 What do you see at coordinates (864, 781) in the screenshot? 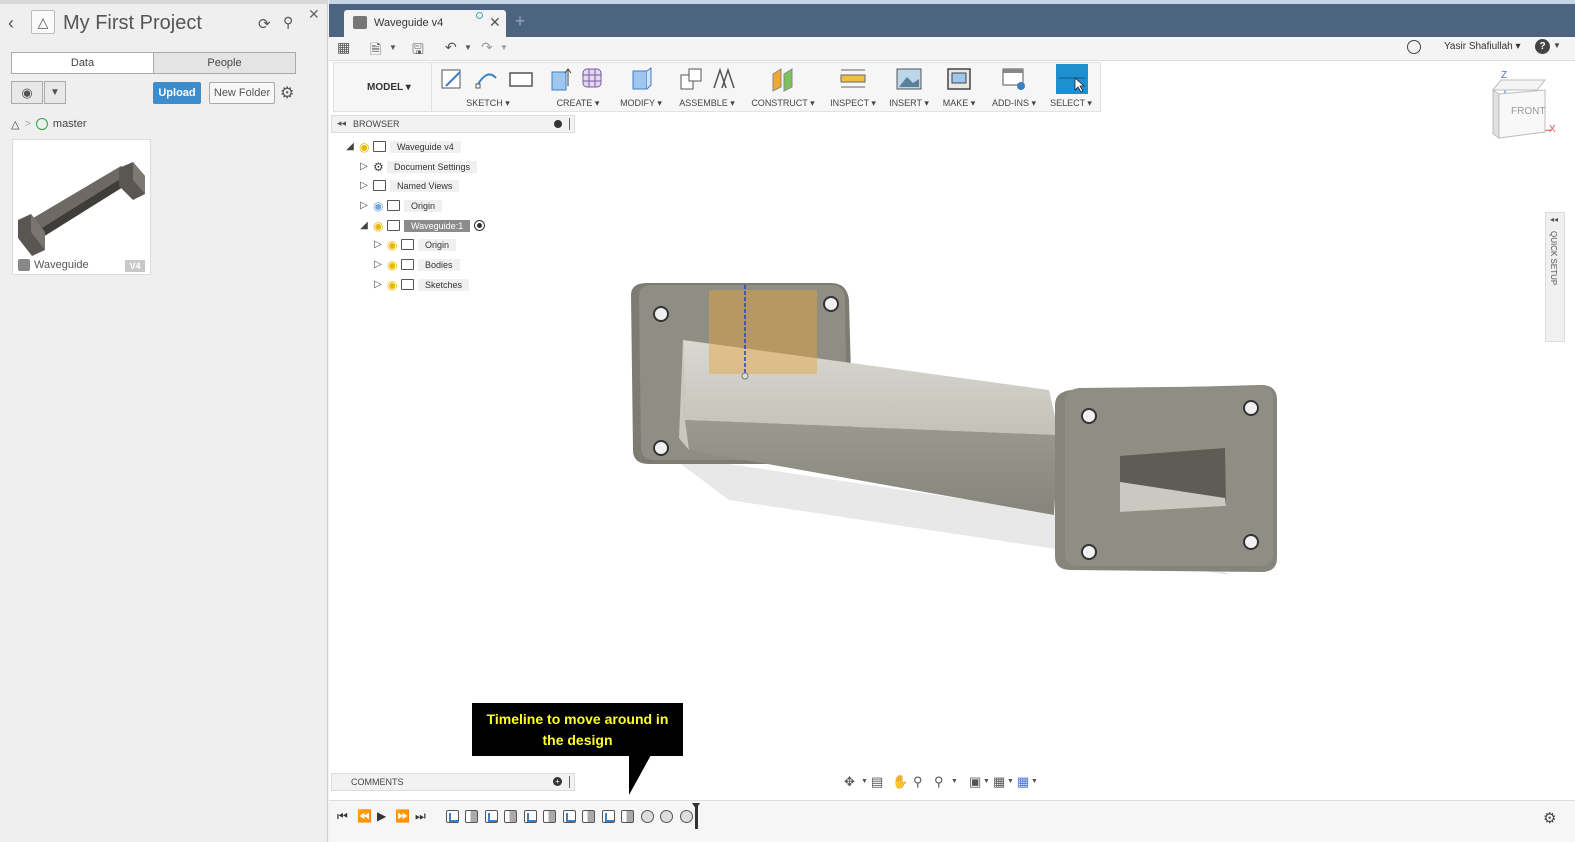
I see `orbit-dropdown-icon: ▼` at bounding box center [864, 781].